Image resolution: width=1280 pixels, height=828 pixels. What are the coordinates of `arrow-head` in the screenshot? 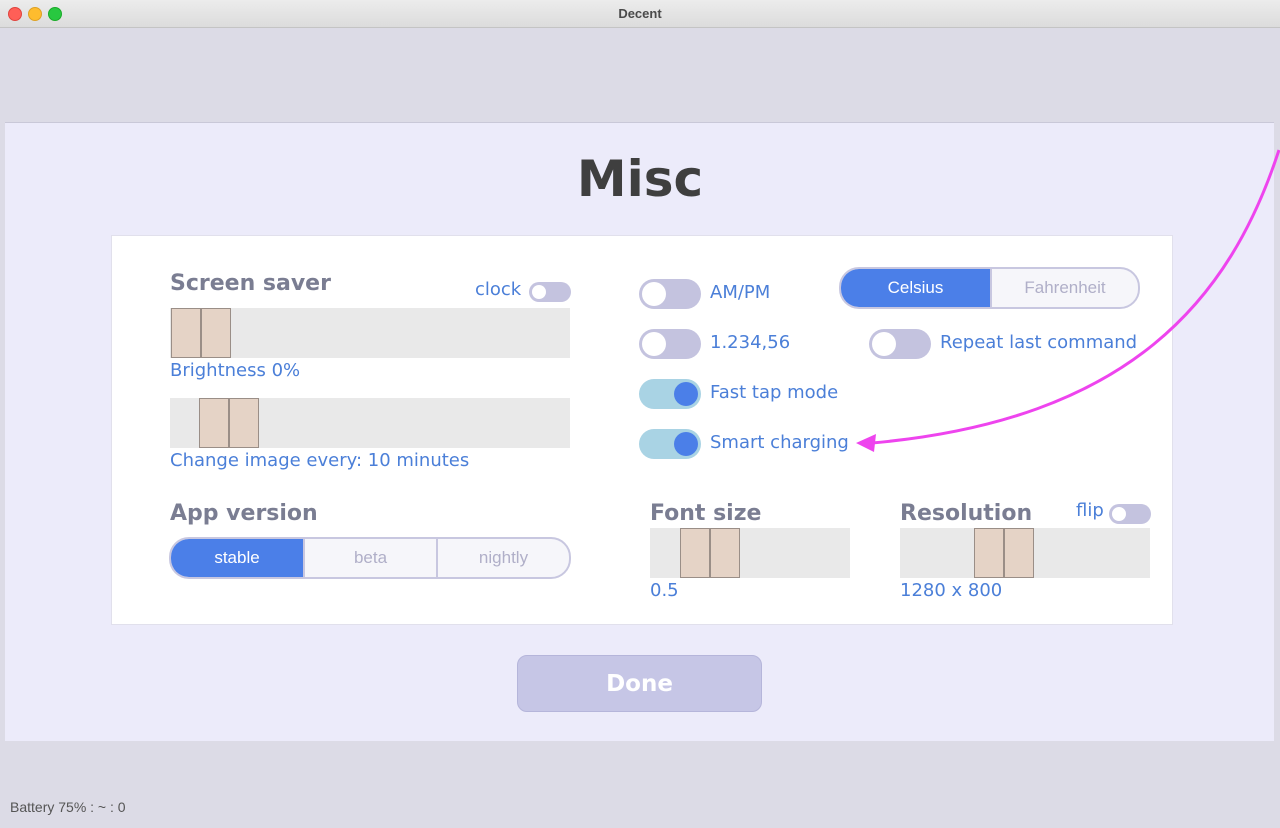 It's located at (866, 443).